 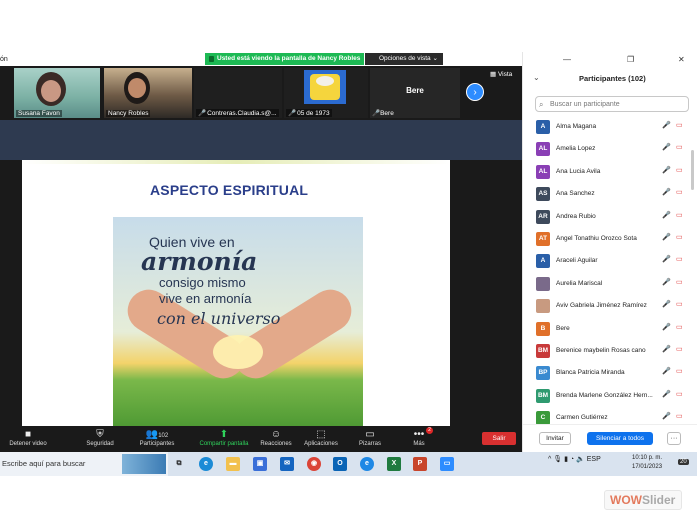 I want to click on edge-browser-icon: e, so click(x=206, y=464).